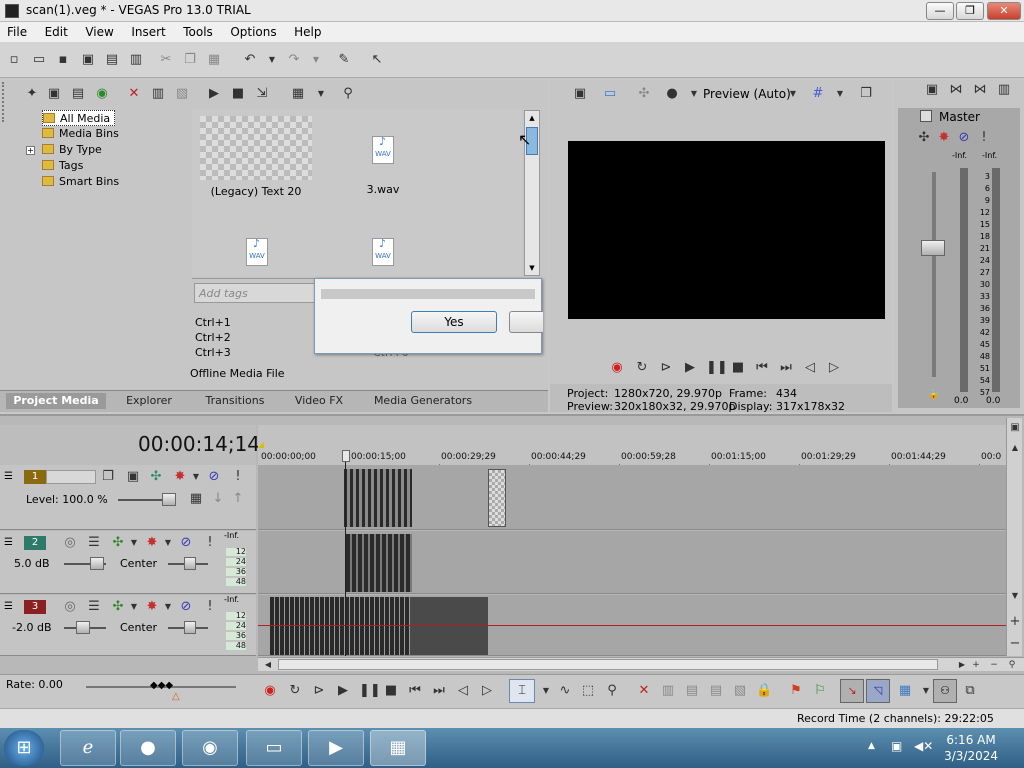  Describe the element at coordinates (423, 401) in the screenshot. I see `tab-media-generators: Media Generators` at that location.